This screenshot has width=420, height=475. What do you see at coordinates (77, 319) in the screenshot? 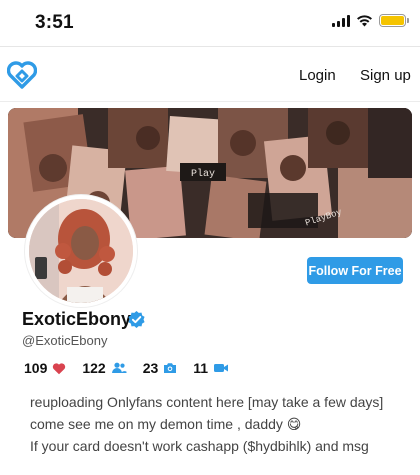
I see `display-name: ExoticEbony` at bounding box center [77, 319].